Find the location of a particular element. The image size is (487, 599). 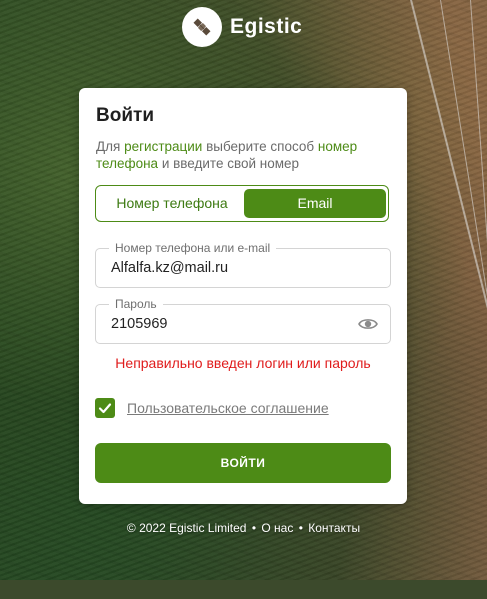

login-field: Номер телефона или e-mail is located at coordinates (243, 264).